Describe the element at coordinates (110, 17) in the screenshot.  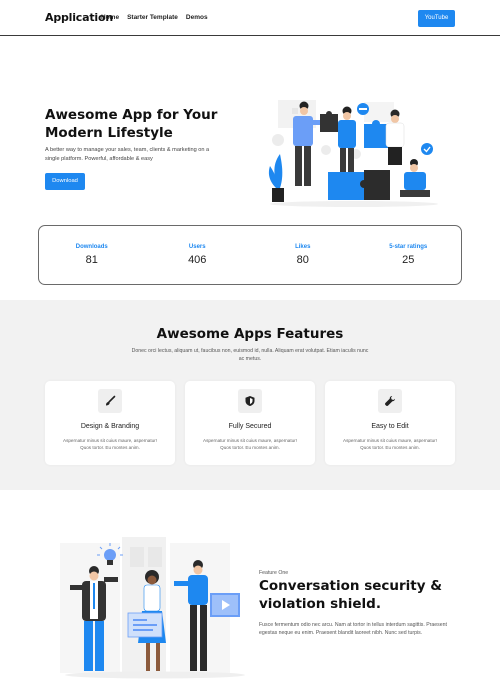
I see `nav-link-home: Home` at that location.